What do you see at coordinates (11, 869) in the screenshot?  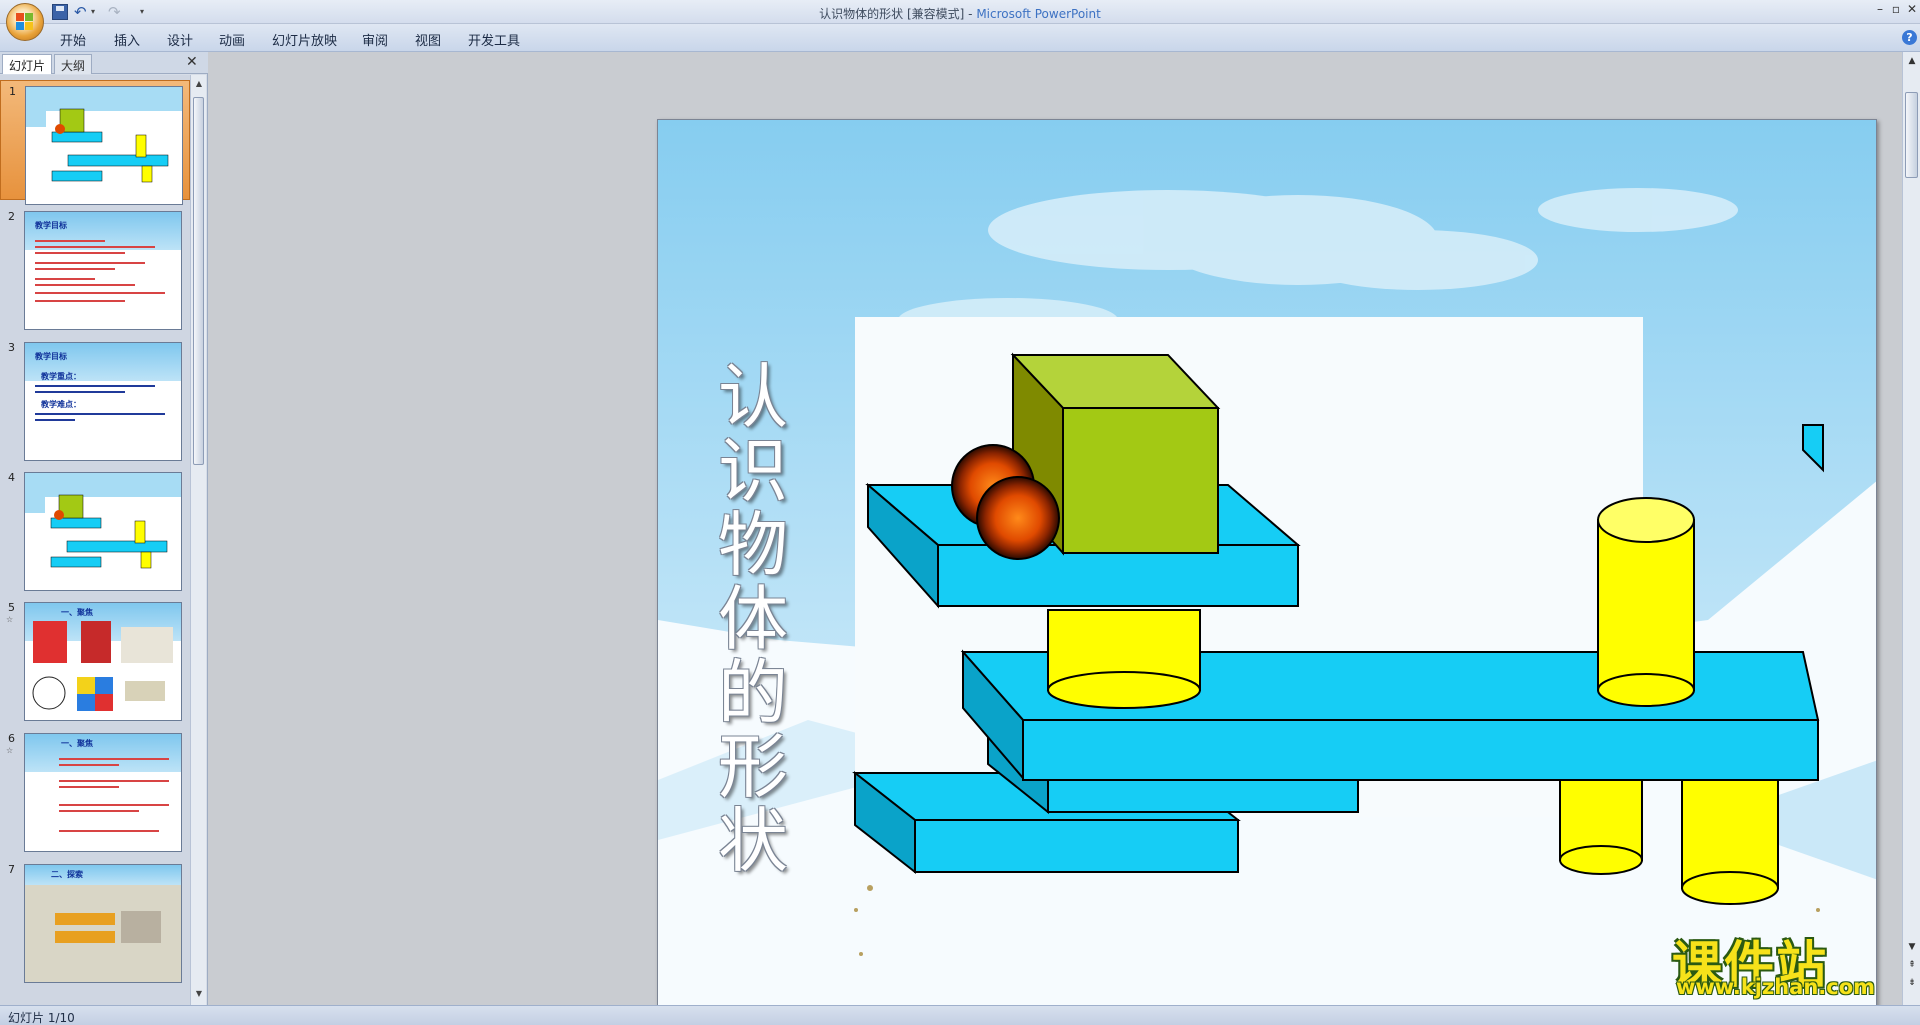 I see `slide-number: 7` at bounding box center [11, 869].